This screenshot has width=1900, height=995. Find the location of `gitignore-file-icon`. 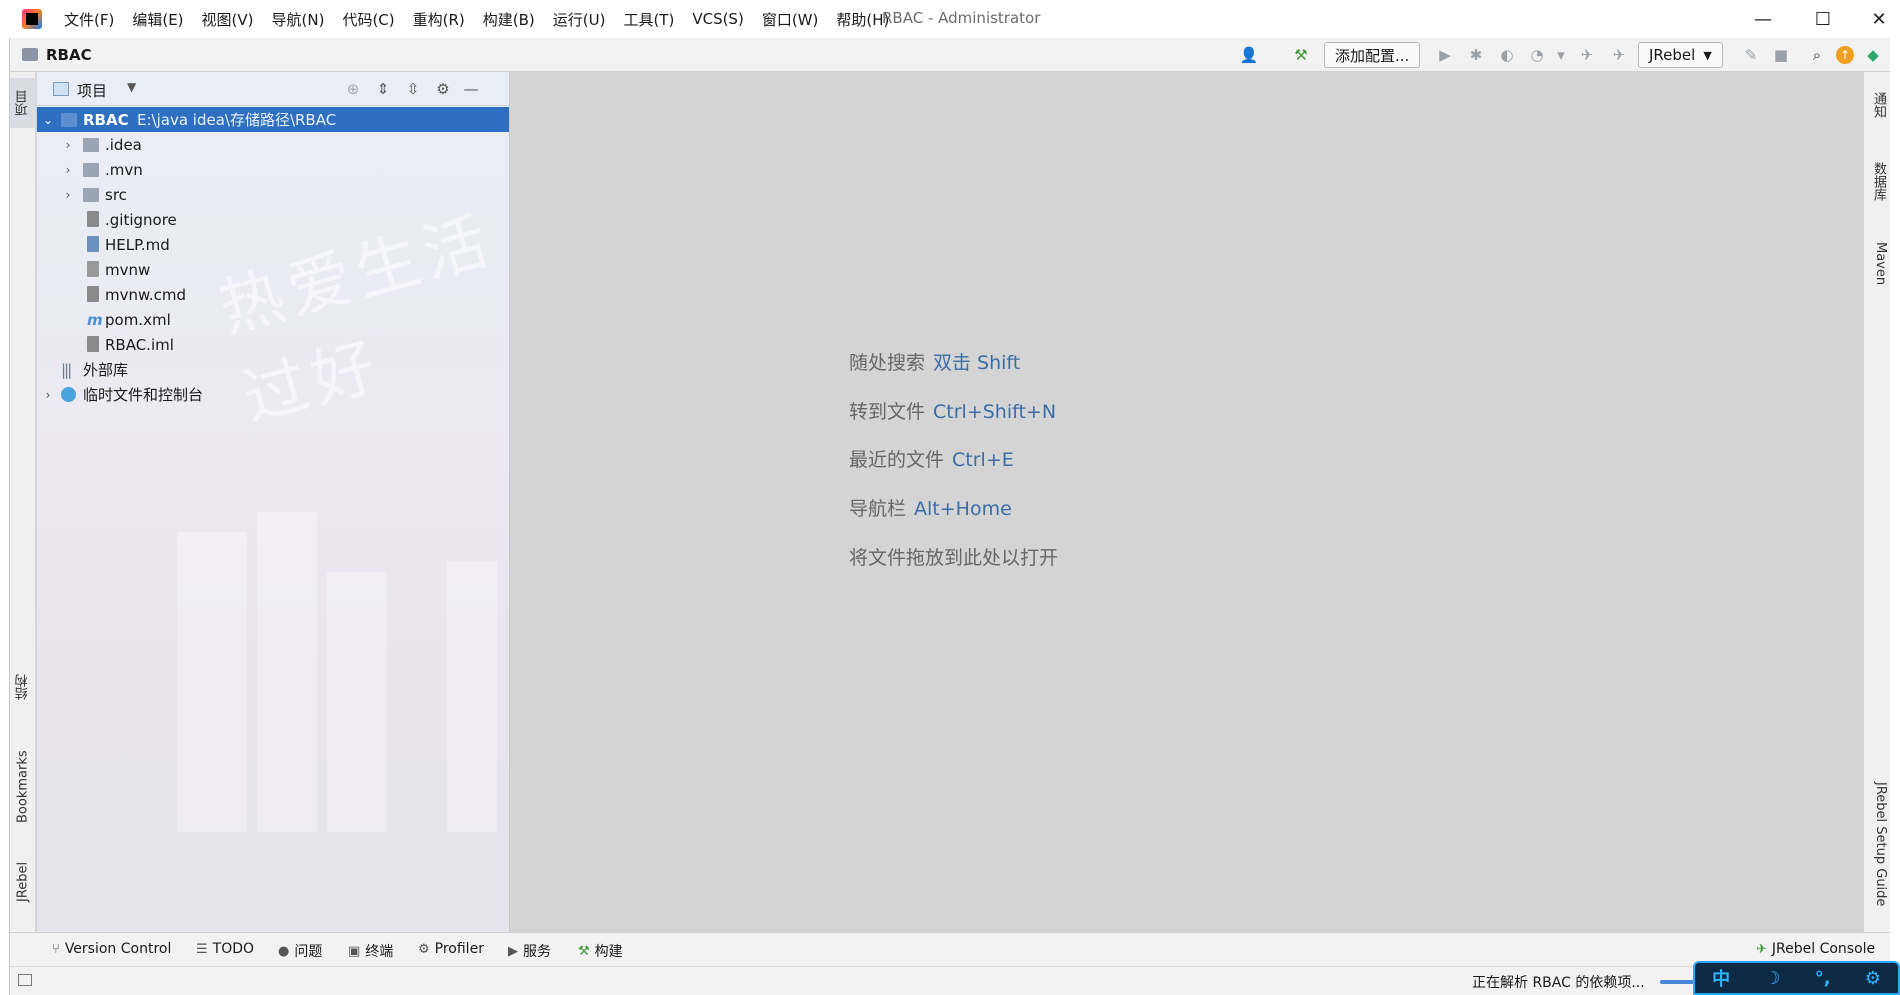

gitignore-file-icon is located at coordinates (93, 219).